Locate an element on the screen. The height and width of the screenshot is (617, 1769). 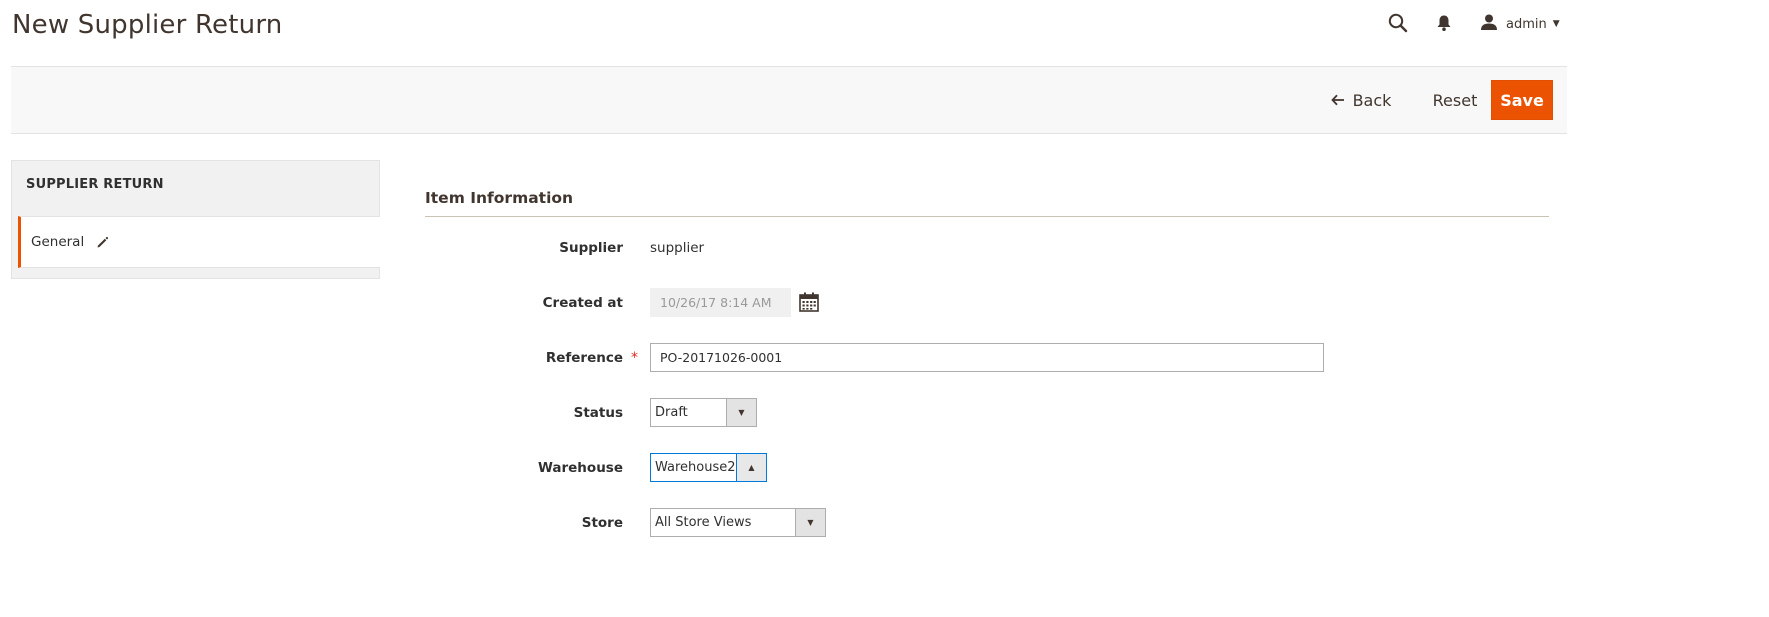
notifications-button is located at coordinates (1444, 25).